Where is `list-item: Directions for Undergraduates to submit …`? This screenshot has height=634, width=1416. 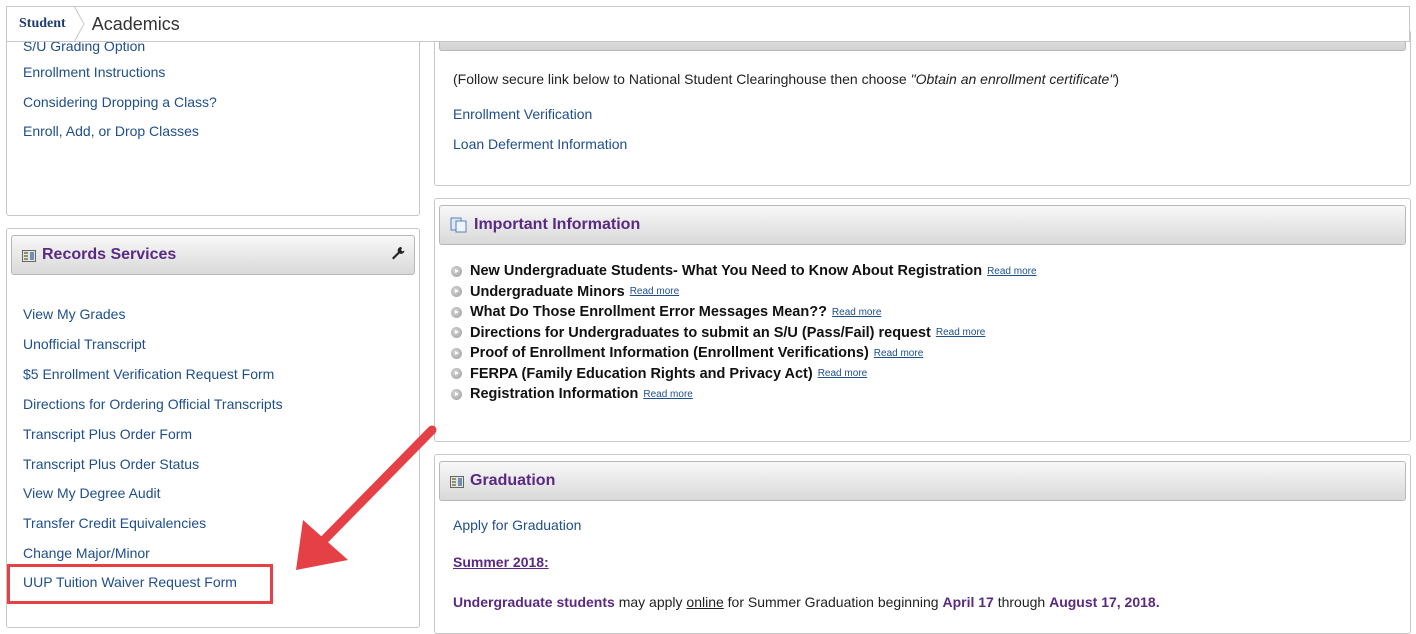 list-item: Directions for Undergraduates to submit … is located at coordinates (744, 333).